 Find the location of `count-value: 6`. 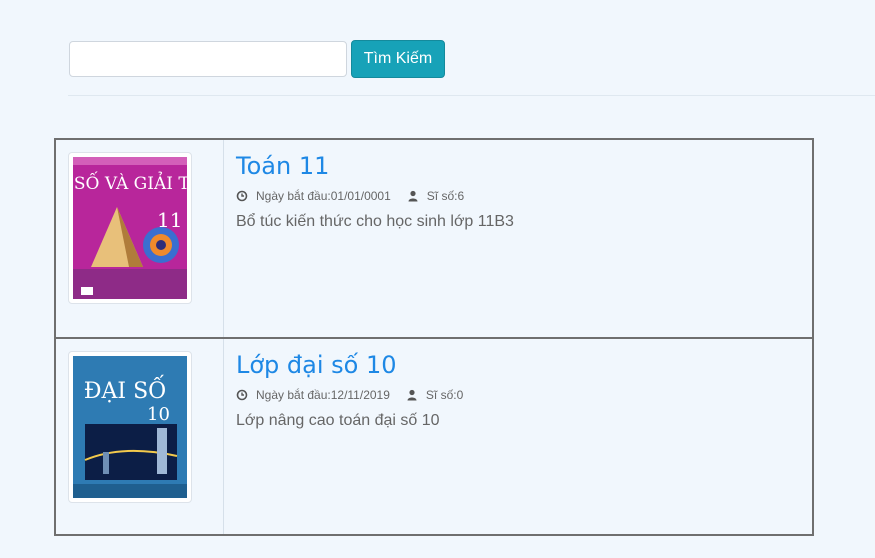

count-value: 6 is located at coordinates (461, 196).